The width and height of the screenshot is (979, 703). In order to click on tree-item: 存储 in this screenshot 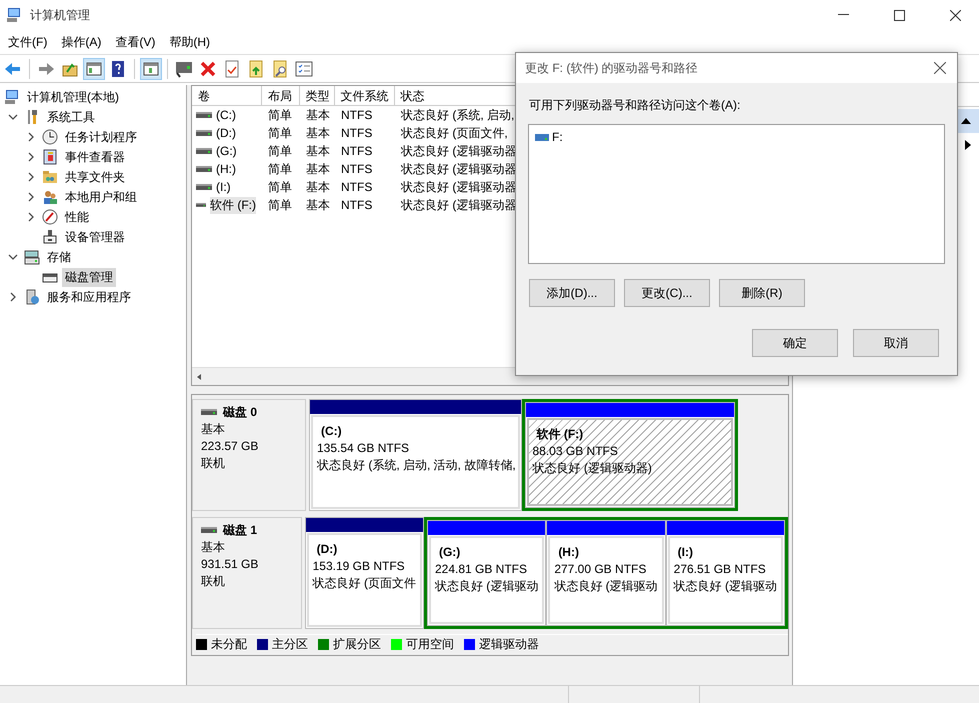, I will do `click(59, 257)`.